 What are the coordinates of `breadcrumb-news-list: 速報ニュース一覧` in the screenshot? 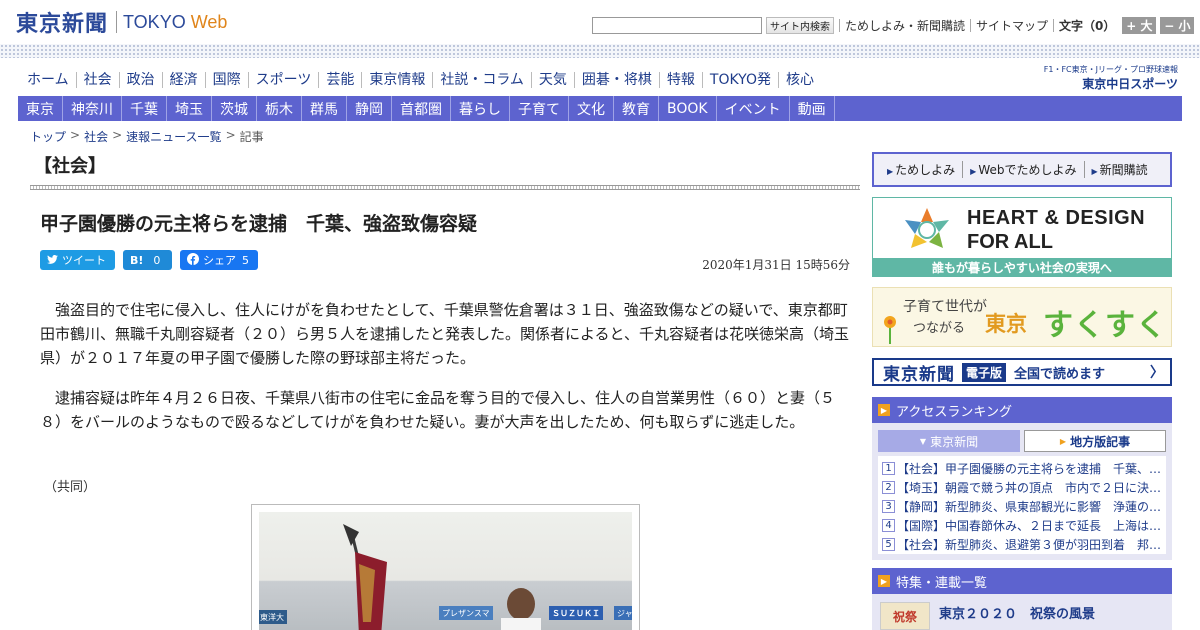 It's located at (173, 136).